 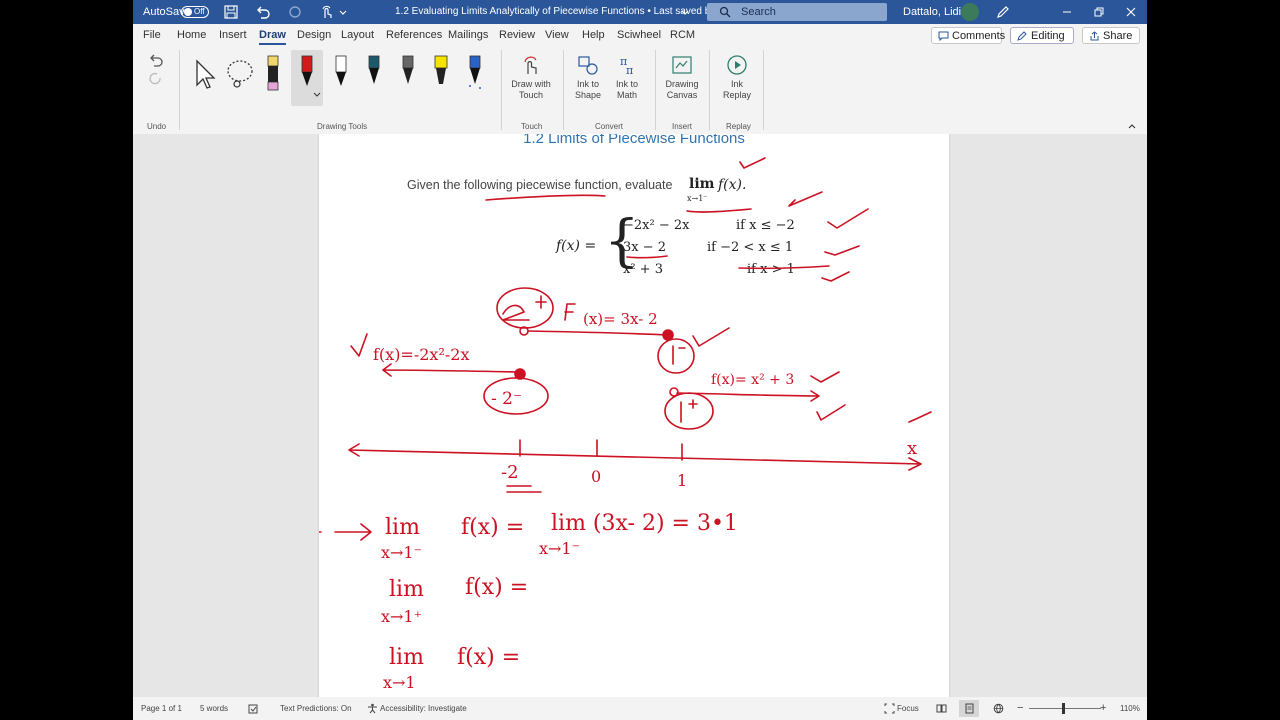 What do you see at coordinates (421, 354) in the screenshot?
I see `svg-text: f(x)=-2x²-2x` at bounding box center [421, 354].